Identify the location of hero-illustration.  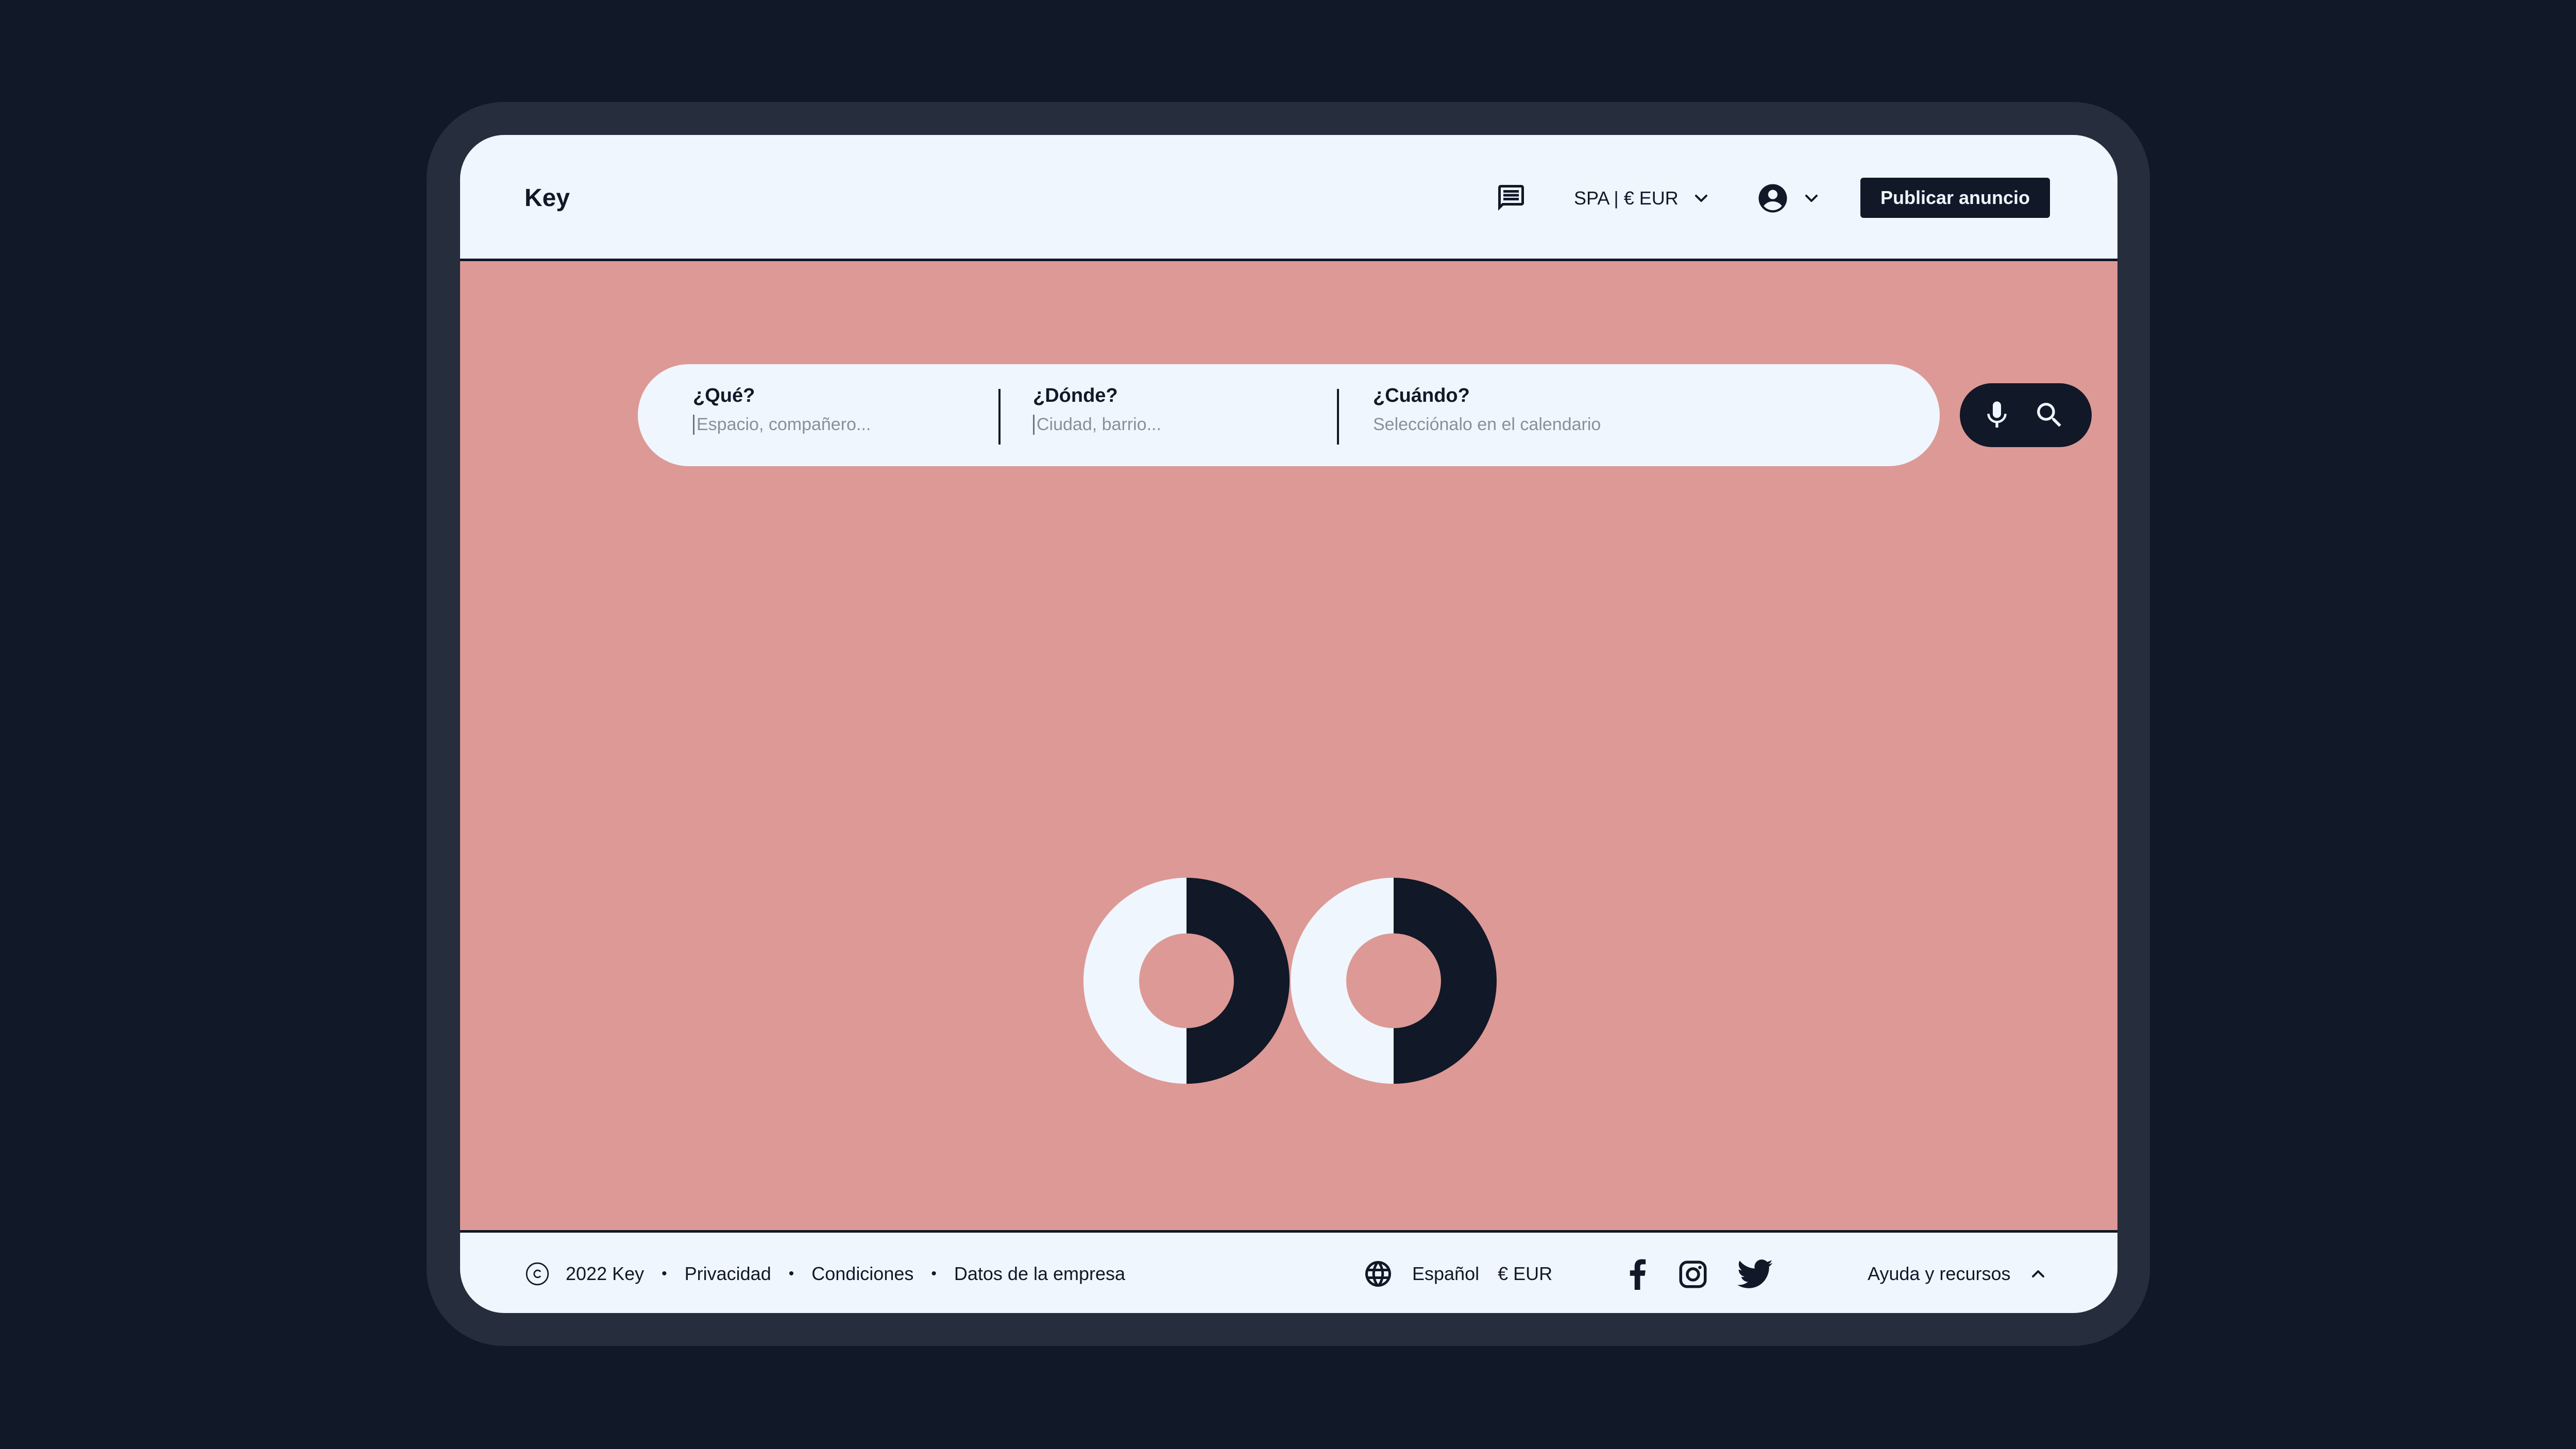
(1289, 985).